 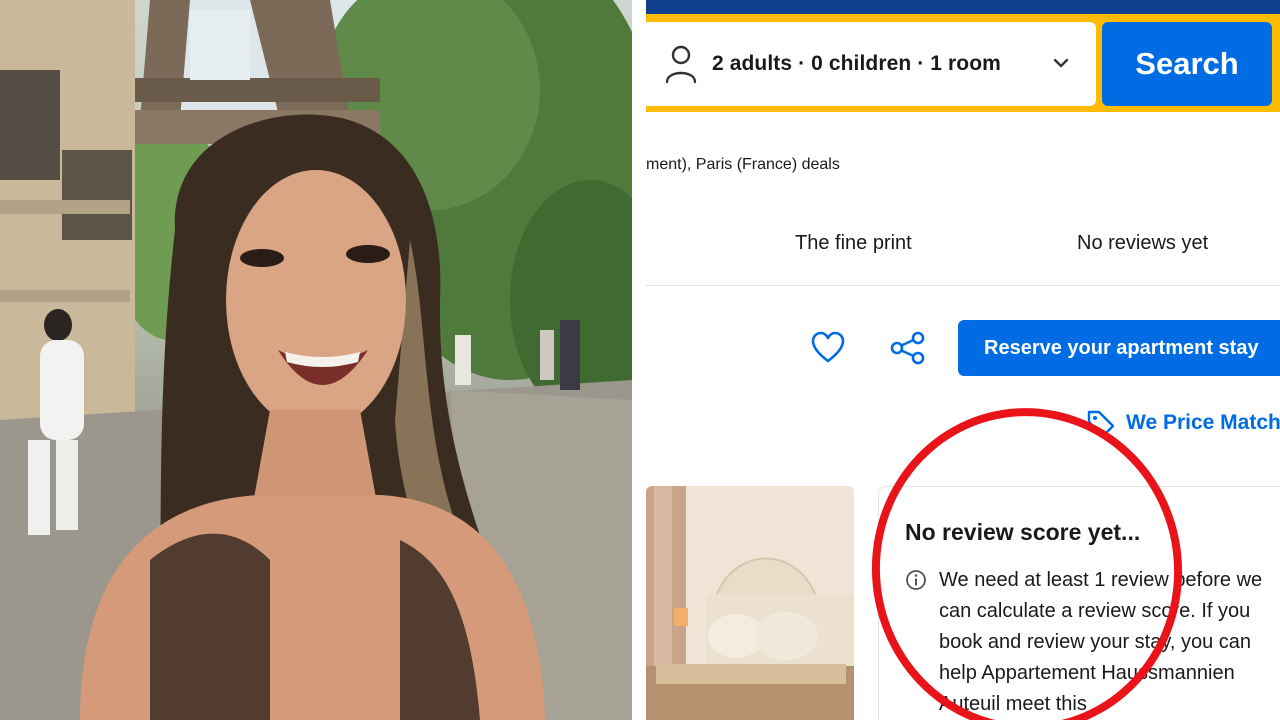 I want to click on share-icon, so click(x=908, y=348).